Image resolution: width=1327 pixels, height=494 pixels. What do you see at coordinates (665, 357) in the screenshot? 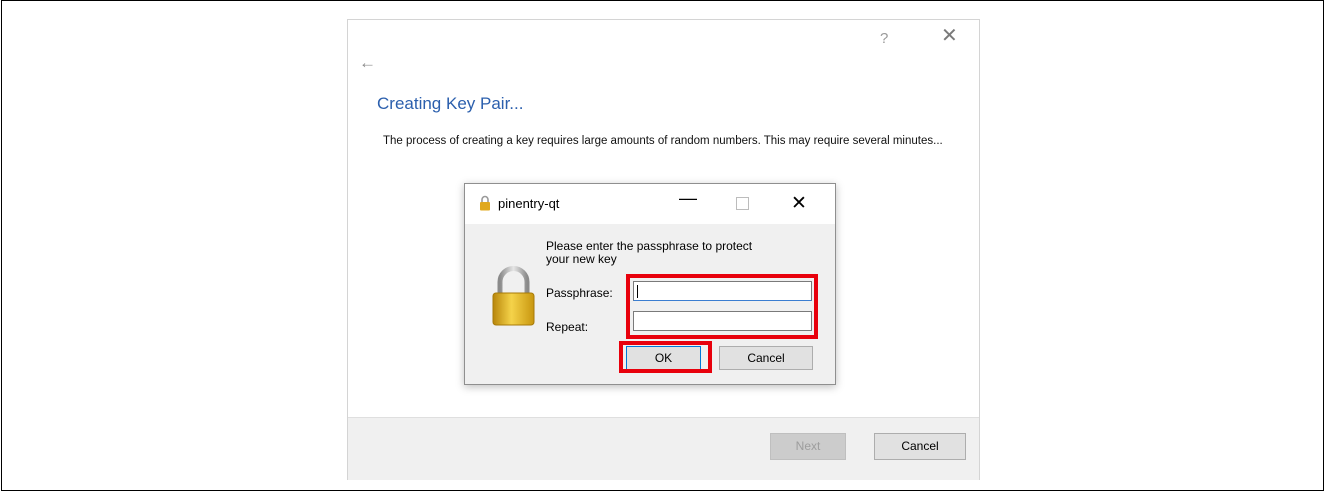
I see `ok-button-highlight` at bounding box center [665, 357].